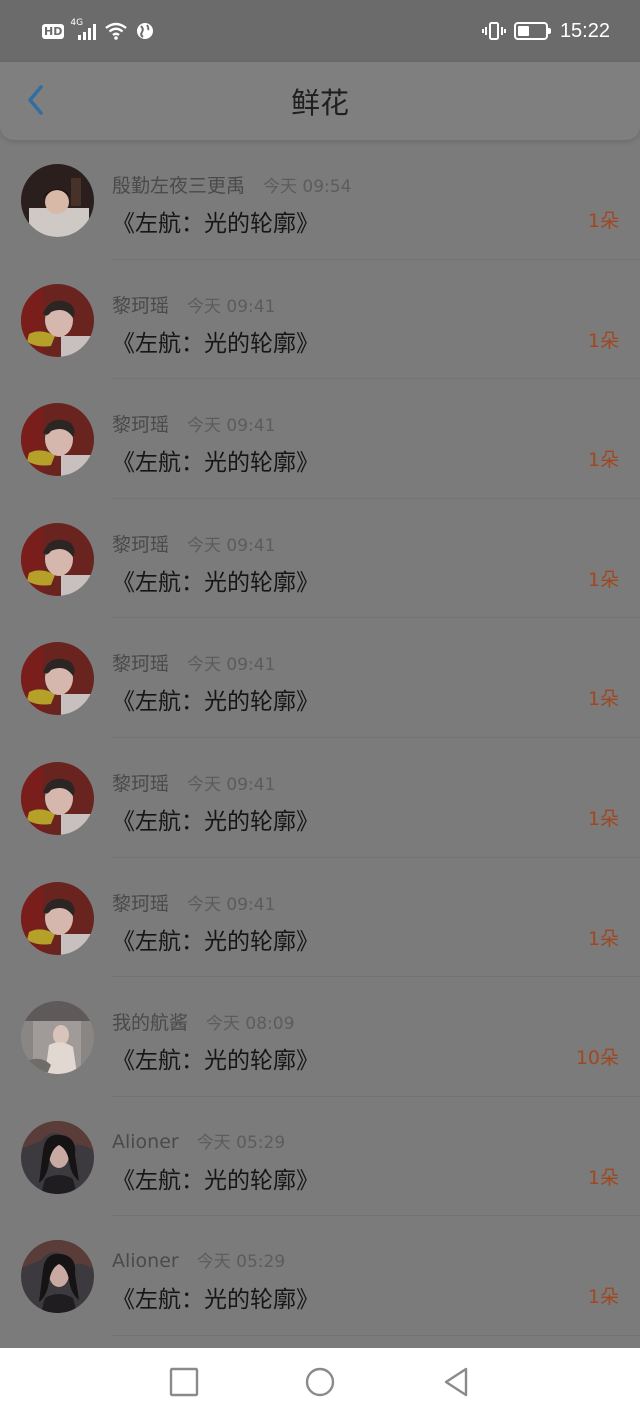  What do you see at coordinates (320, 31) in the screenshot?
I see `status-bar: HD 4G 15:22` at bounding box center [320, 31].